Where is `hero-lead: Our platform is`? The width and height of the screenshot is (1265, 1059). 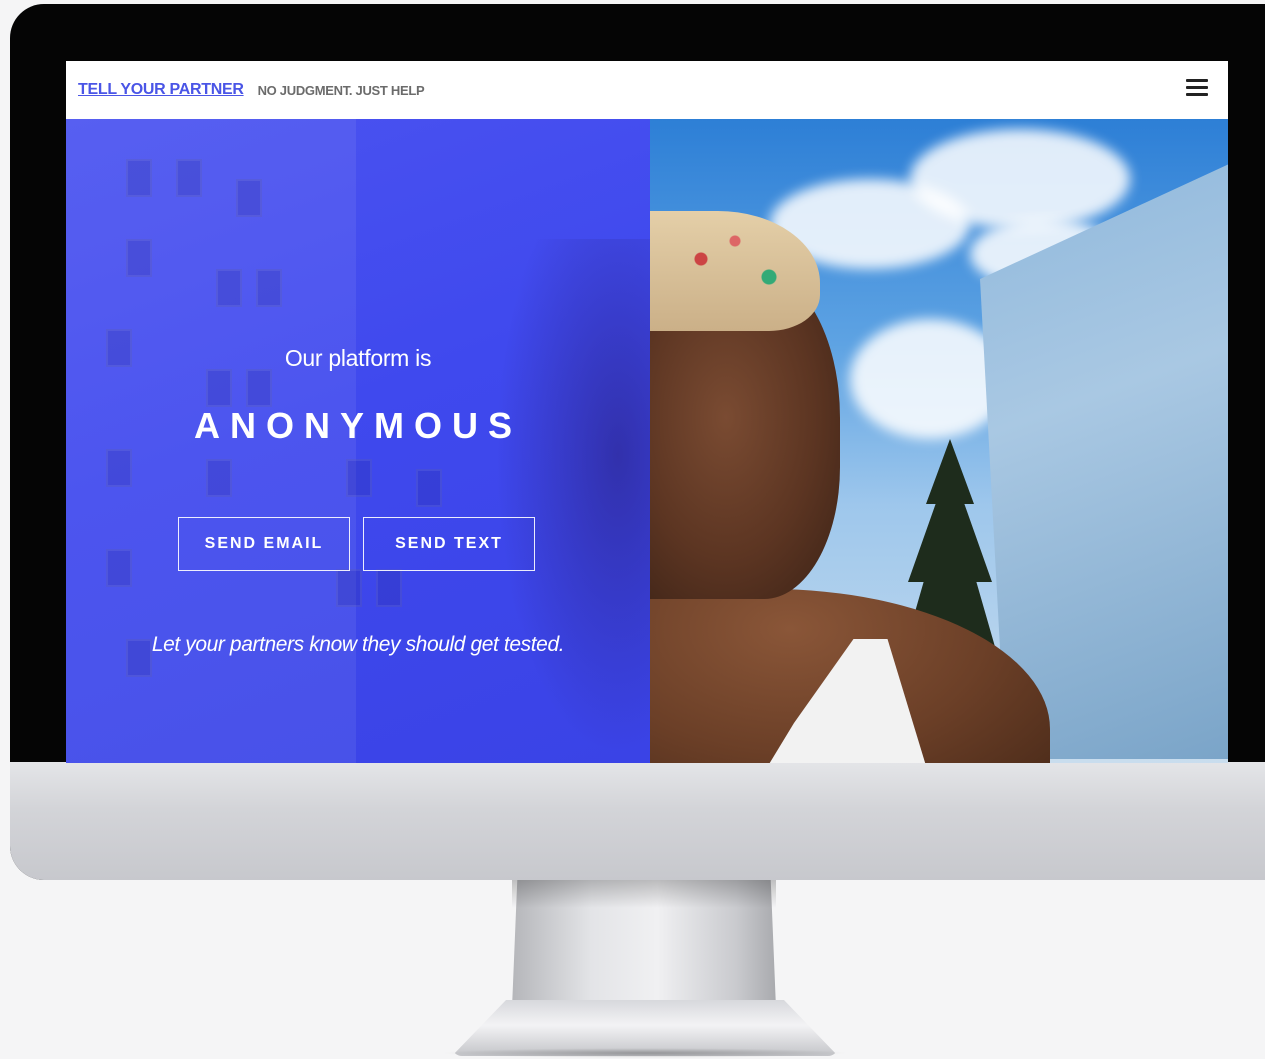
hero-lead: Our platform is is located at coordinates (358, 358).